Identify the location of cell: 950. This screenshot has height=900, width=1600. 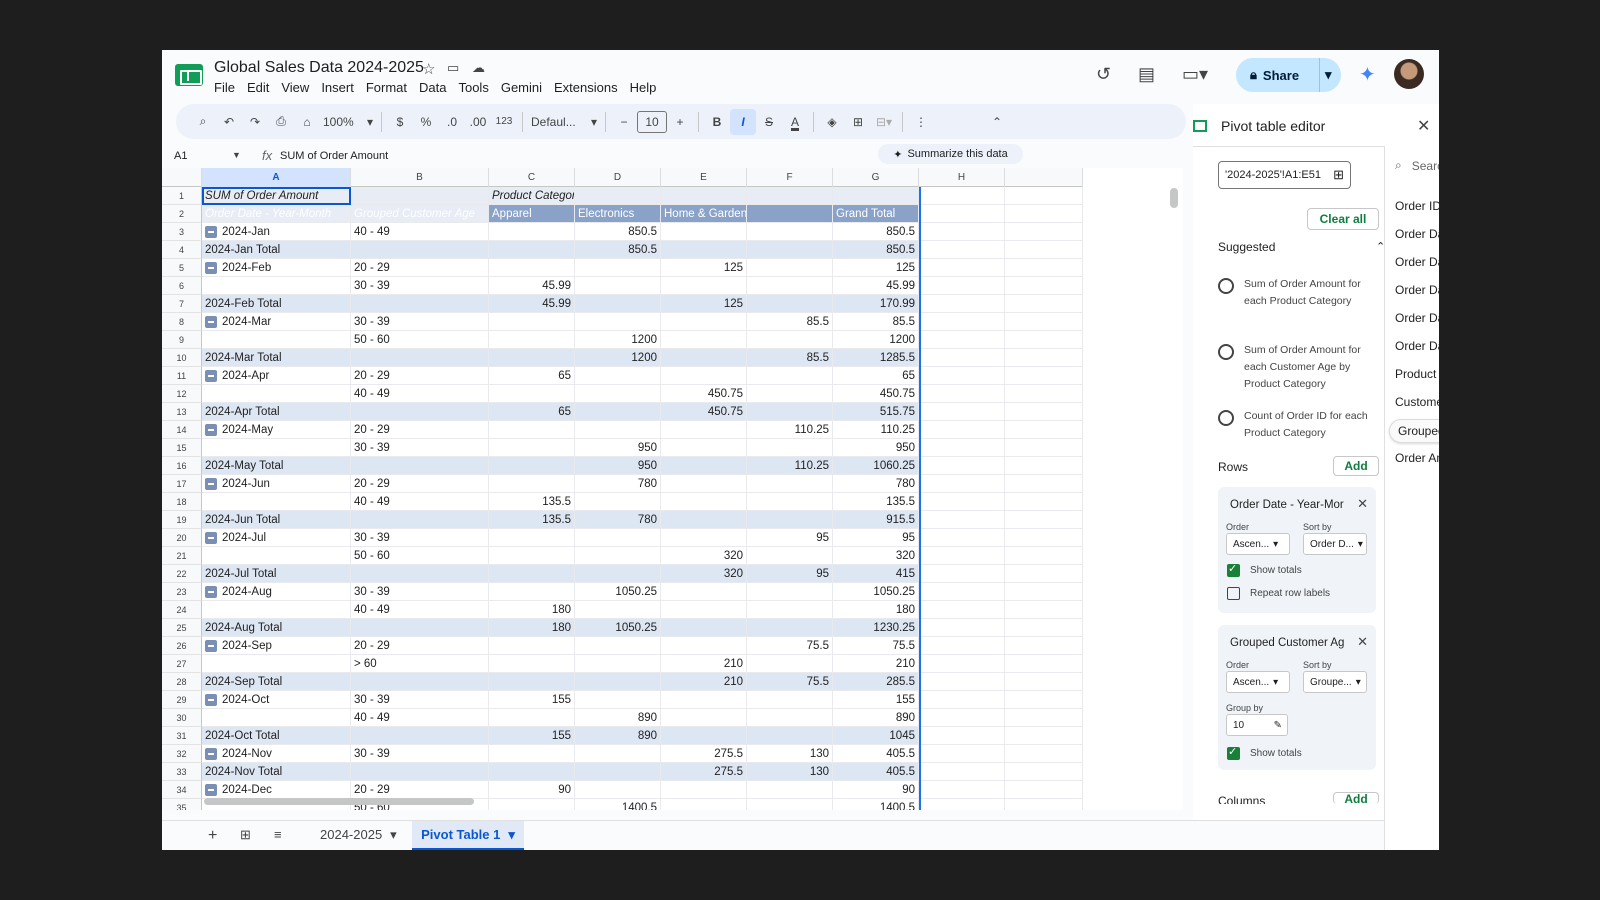
(876, 448).